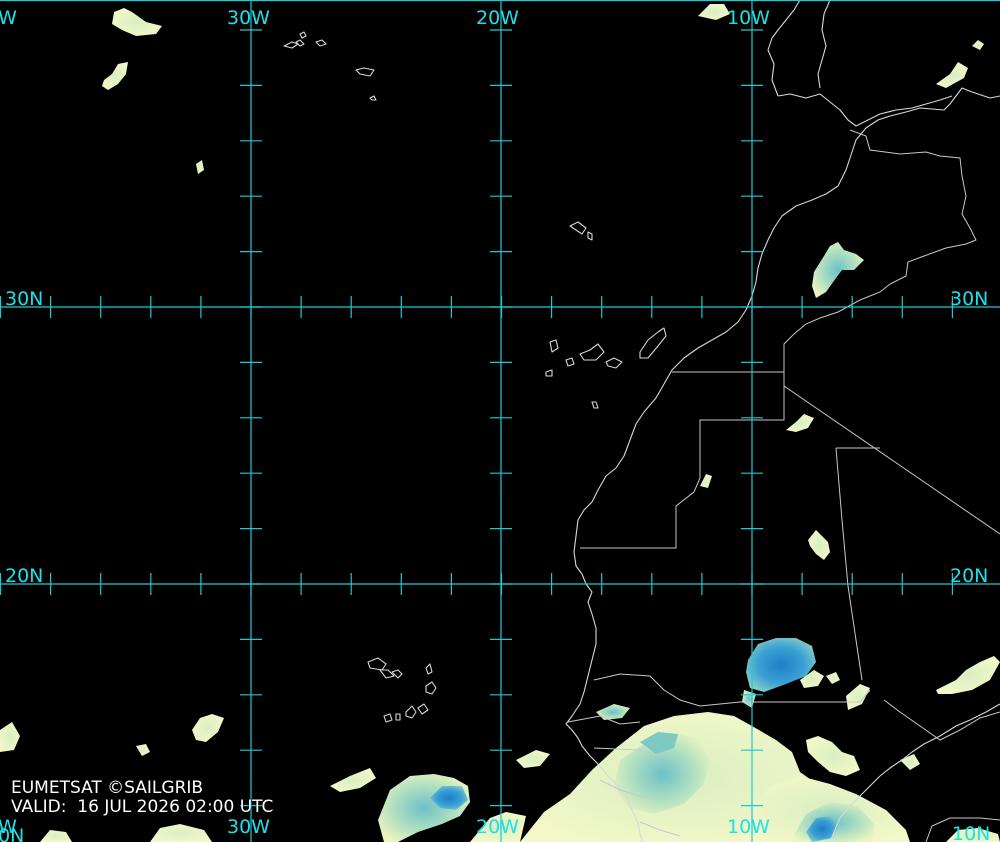  I want to click on valid-time: VALID: 16 JUL 2026 02:00 UTC, so click(142, 807).